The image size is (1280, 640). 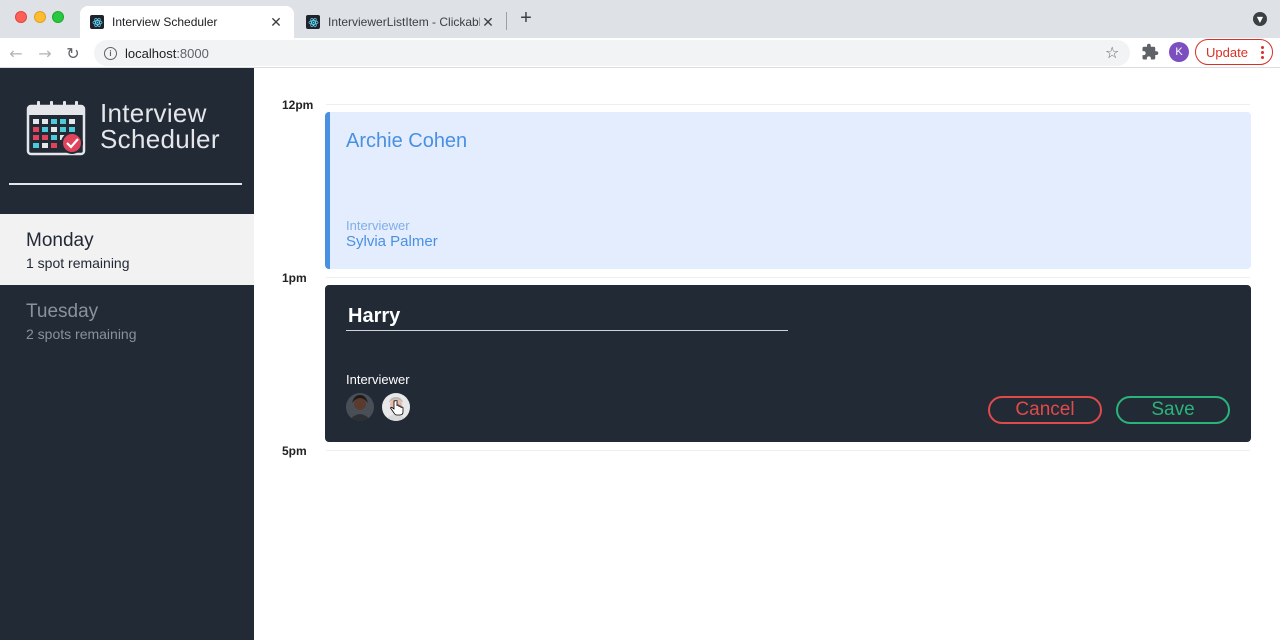 What do you see at coordinates (298, 105) in the screenshot?
I see `time-label-12pm: 12pm` at bounding box center [298, 105].